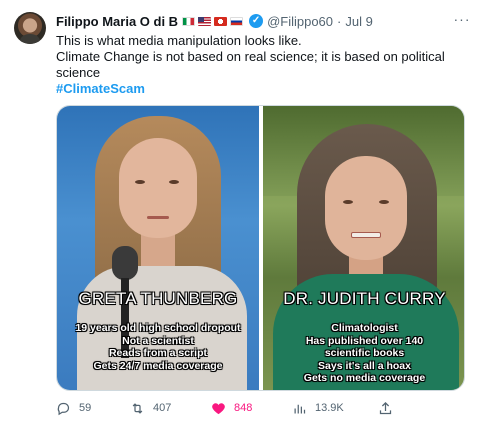 Image resolution: width=482 pixels, height=425 pixels. I want to click on right-caption-name: DR. JUDITH CURRY, so click(364, 298).